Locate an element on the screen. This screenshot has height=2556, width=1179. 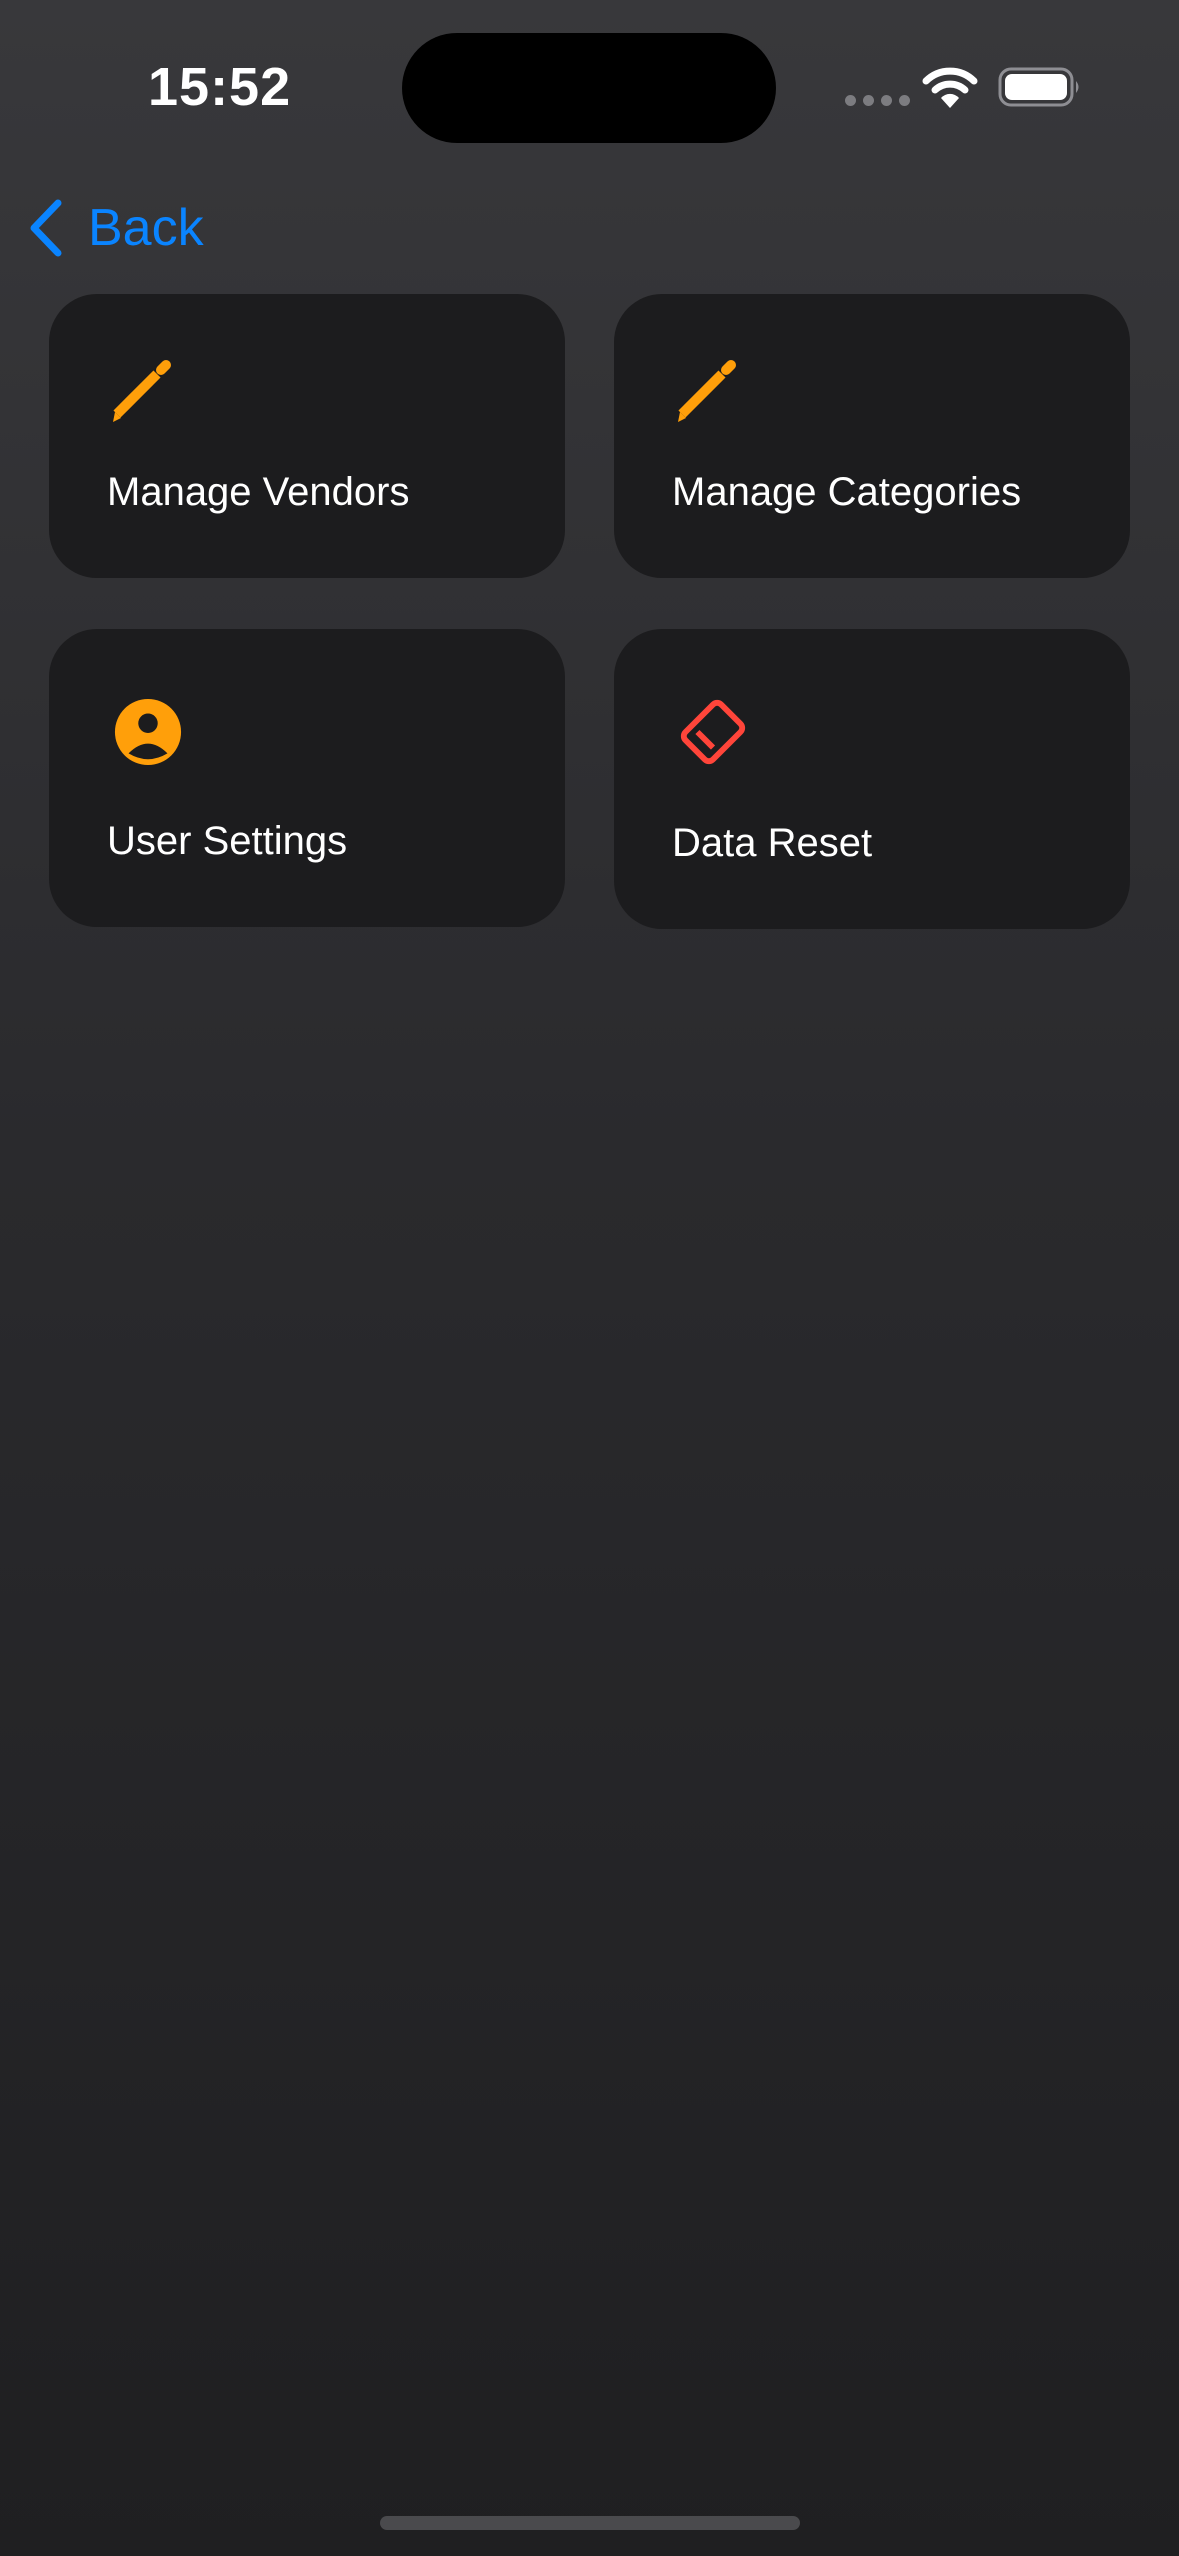
manage-categories-tile: Manage Categories is located at coordinates (872, 436).